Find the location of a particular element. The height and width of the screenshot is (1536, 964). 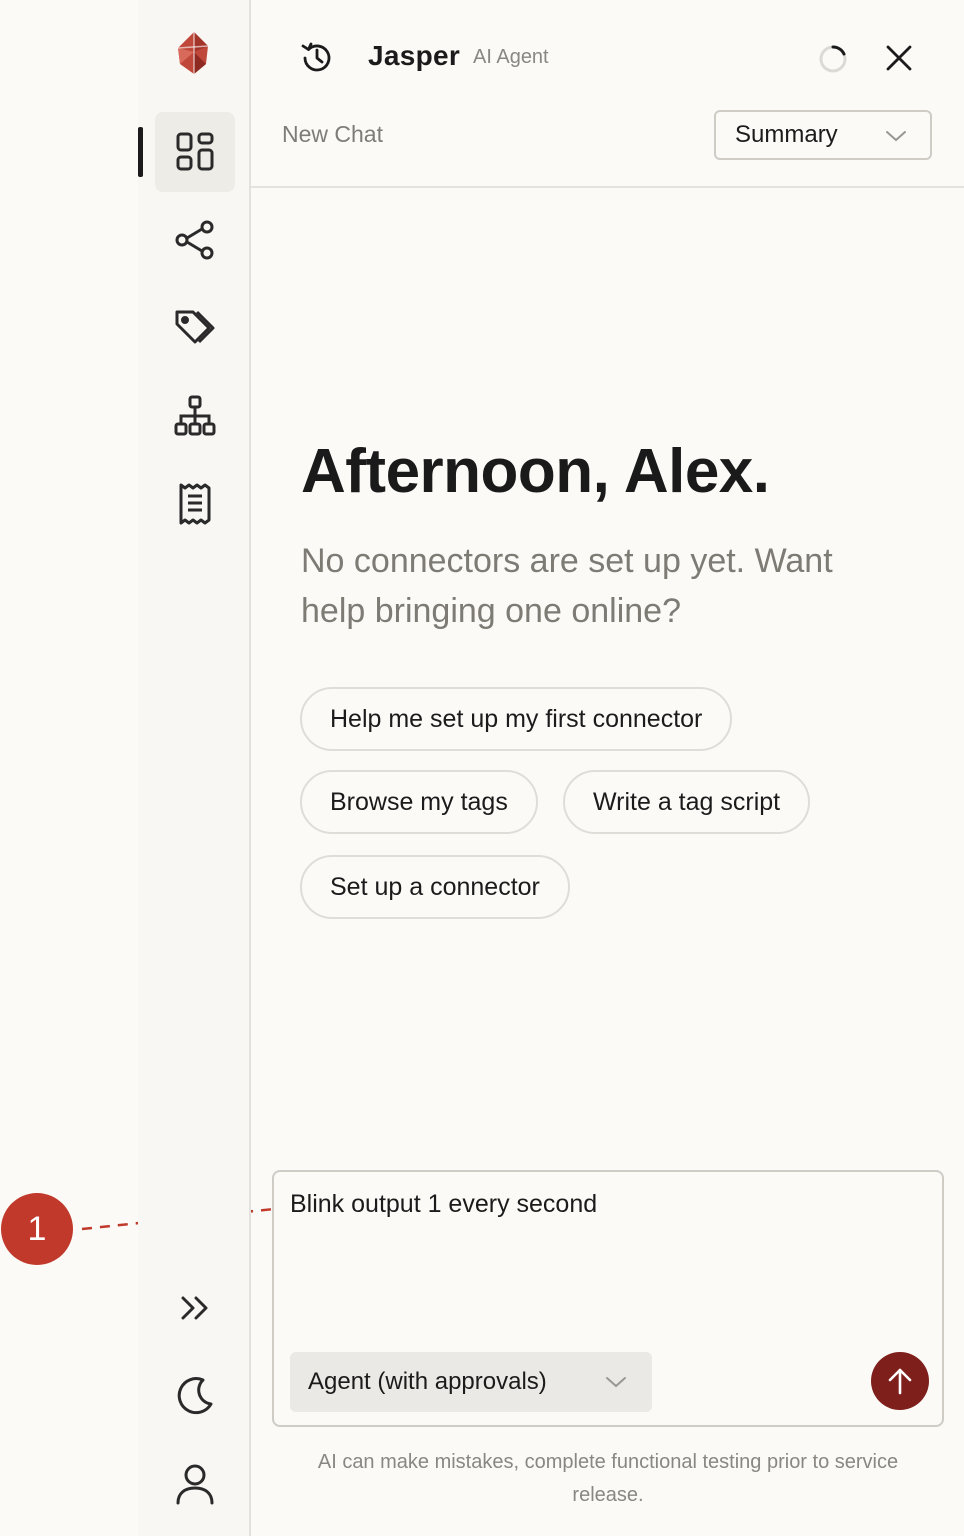

loading-spinner-icon is located at coordinates (833, 59).